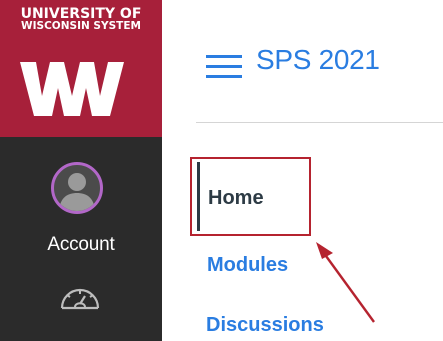 This screenshot has width=443, height=341. Describe the element at coordinates (318, 60) in the screenshot. I see `course-title: SPS 2021` at that location.